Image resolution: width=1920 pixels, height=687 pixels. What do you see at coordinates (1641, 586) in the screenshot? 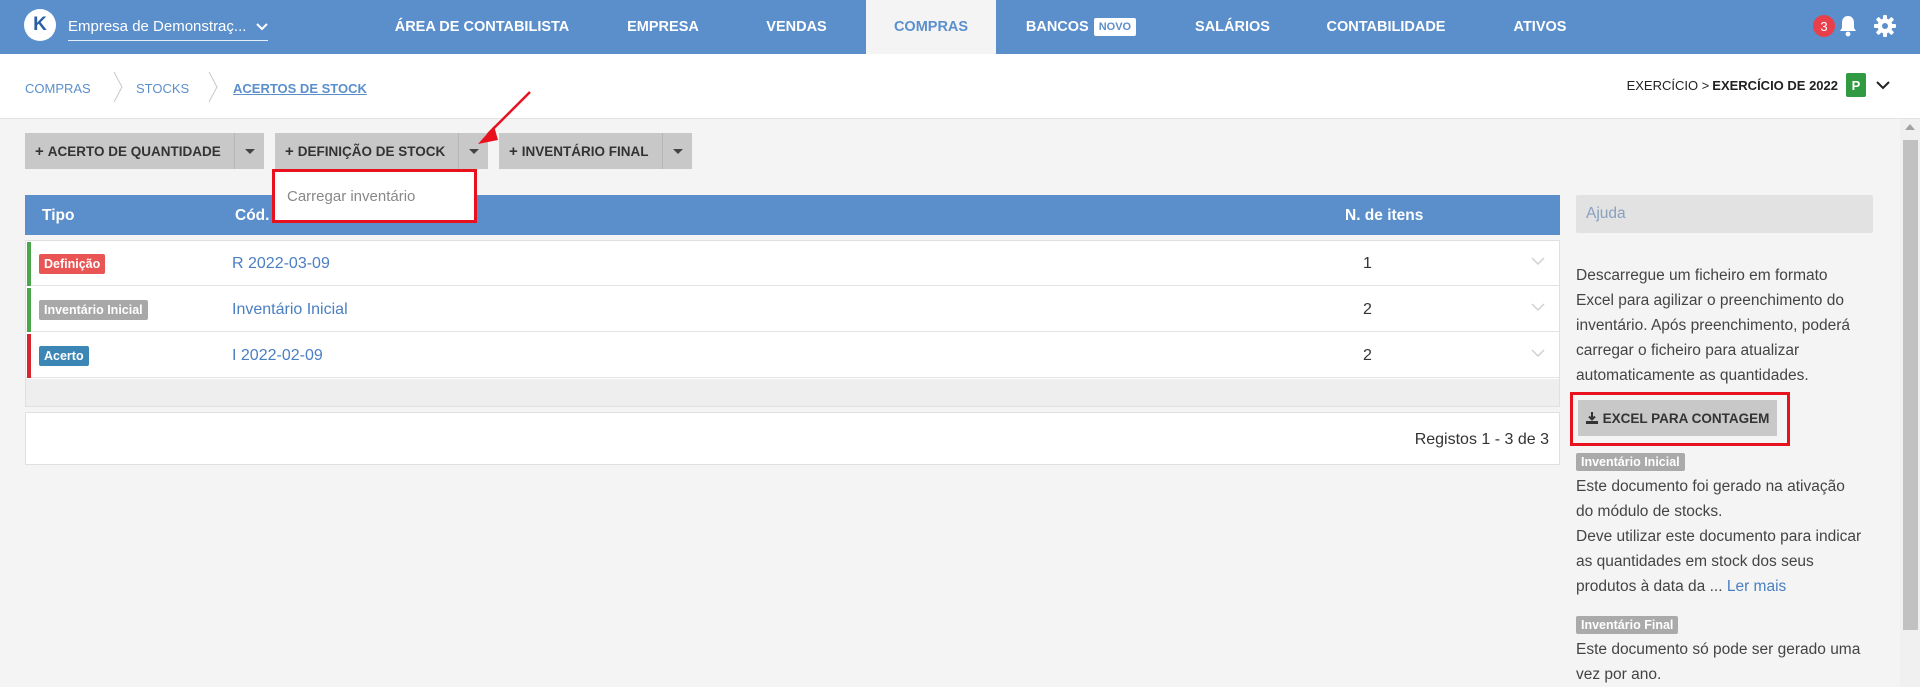
I see `help-line: produtos à data da` at bounding box center [1641, 586].